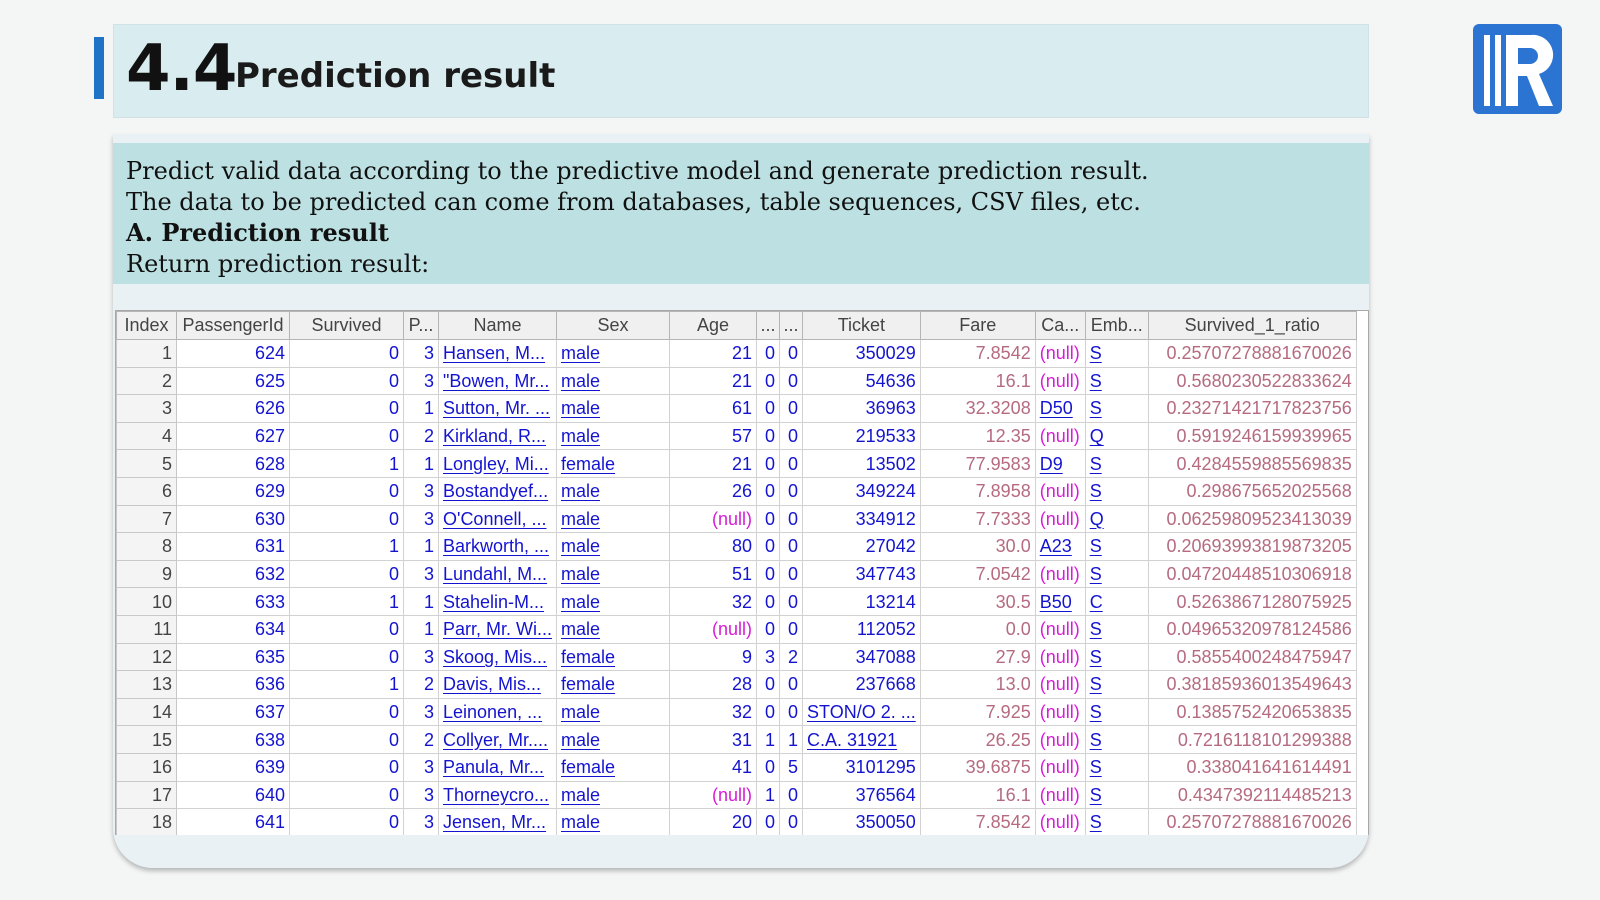  I want to click on table-cell: 638, so click(233, 739).